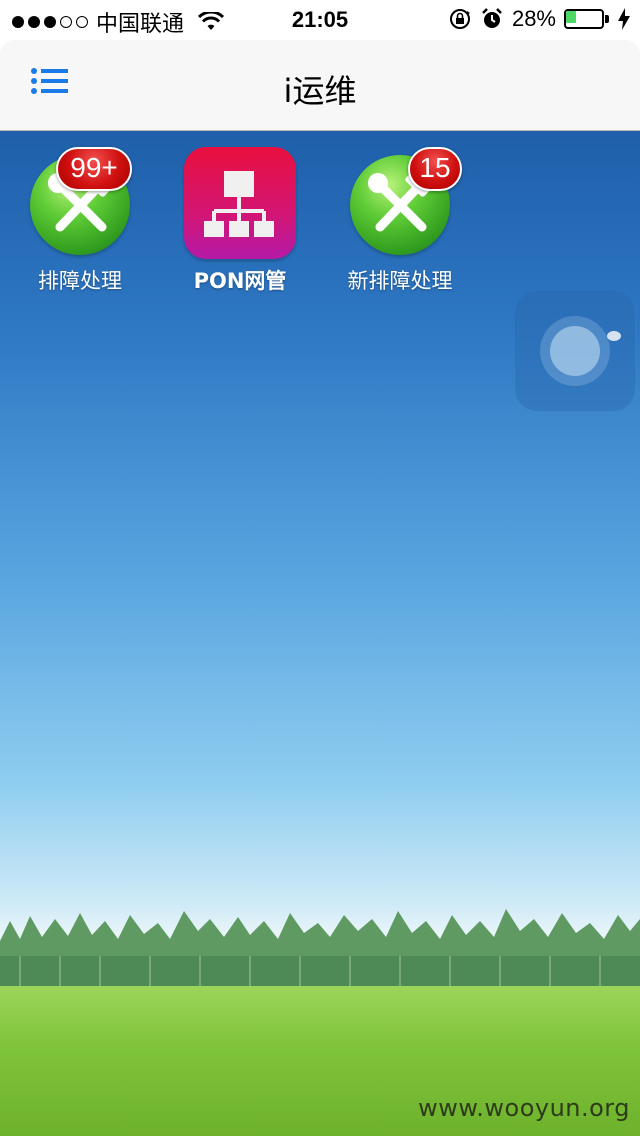 The width and height of the screenshot is (640, 1136). I want to click on battery-tip, so click(607, 19).